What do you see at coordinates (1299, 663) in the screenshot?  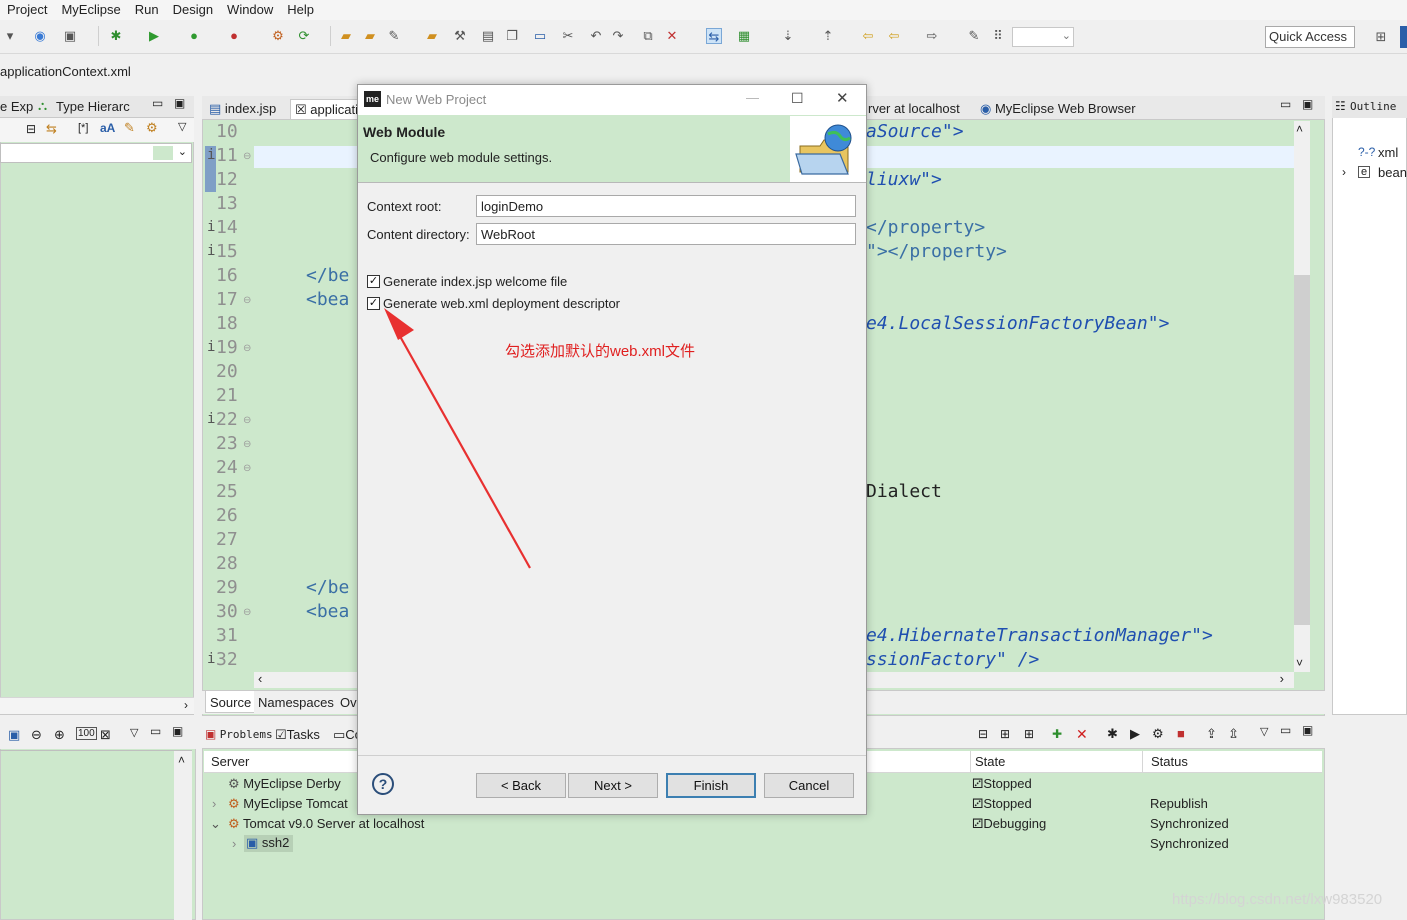 I see `chevron-down-icon: ˅` at bounding box center [1299, 663].